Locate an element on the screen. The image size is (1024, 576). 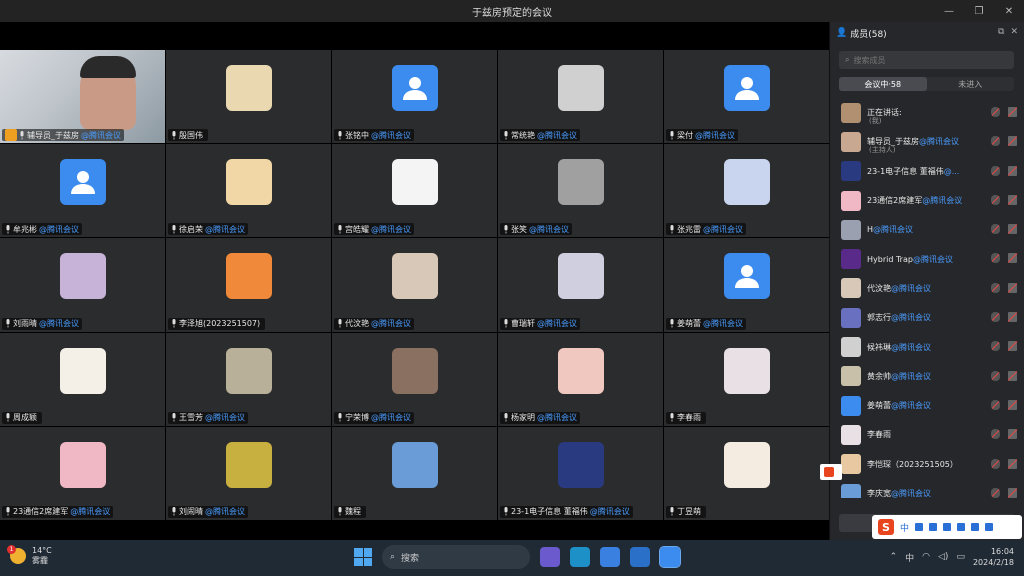
popout-icon: ⧉ is located at coordinates (1001, 32).